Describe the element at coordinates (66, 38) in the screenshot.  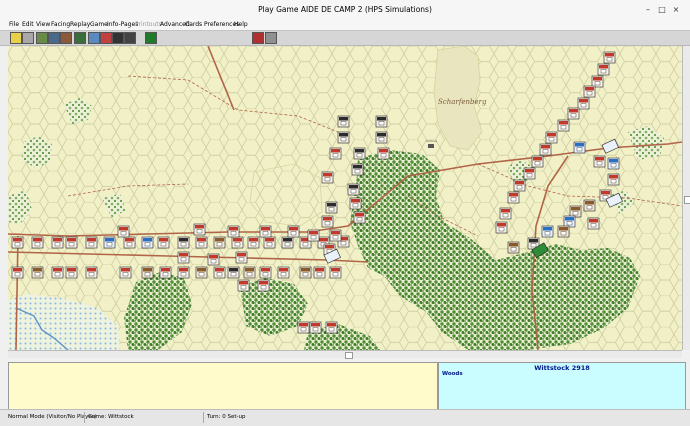
I see `stack-tool-icon` at that location.